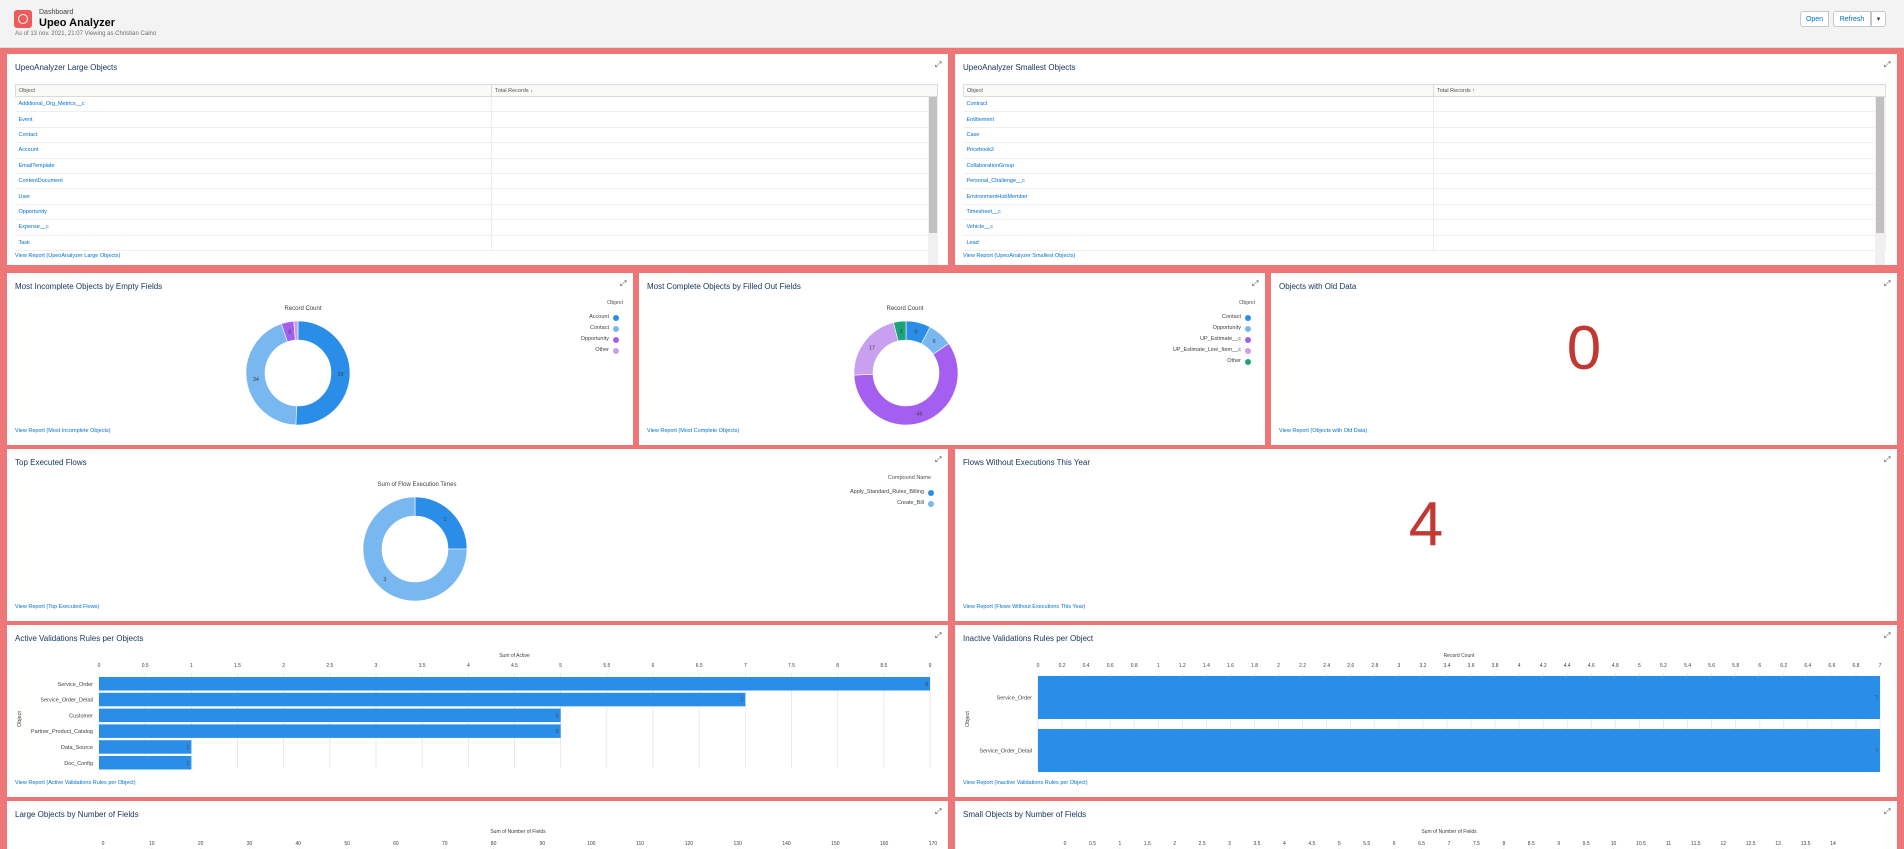 The width and height of the screenshot is (1904, 849). Describe the element at coordinates (253, 135) in the screenshot. I see `cell-object: Contact` at that location.